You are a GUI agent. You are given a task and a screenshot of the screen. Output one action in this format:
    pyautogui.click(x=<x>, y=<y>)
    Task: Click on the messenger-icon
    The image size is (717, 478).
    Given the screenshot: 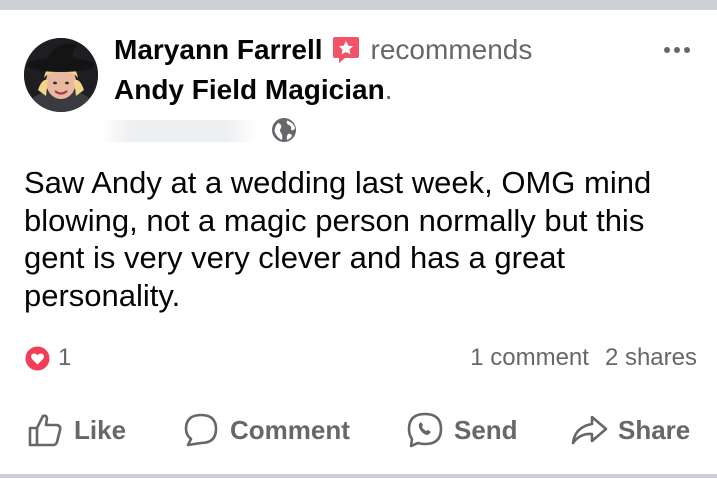 What is the action you would take?
    pyautogui.click(x=425, y=430)
    